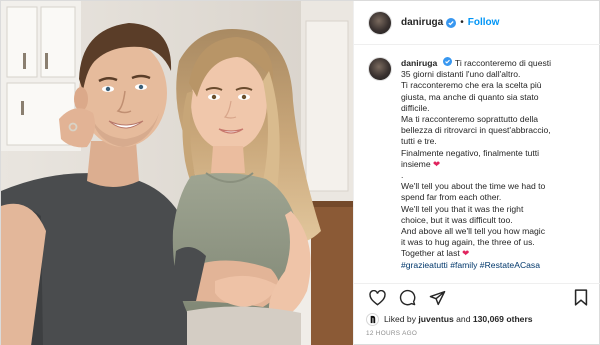  Describe the element at coordinates (400, 319) in the screenshot. I see `likes-prefix: Liked by` at that location.